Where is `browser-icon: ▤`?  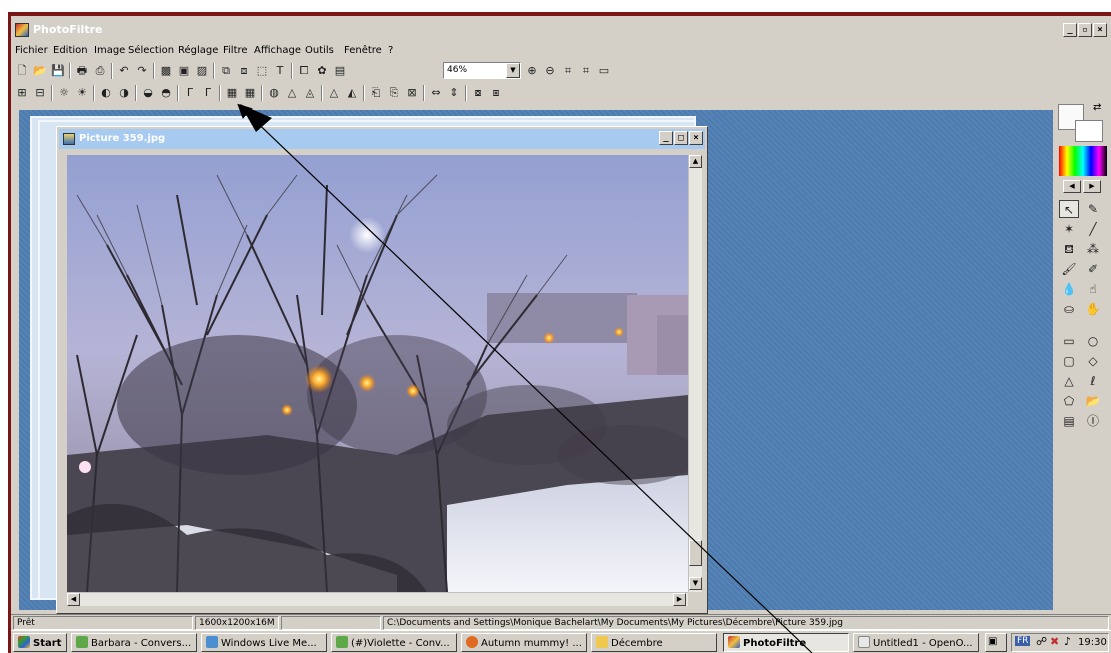
browser-icon: ▤ is located at coordinates (340, 71).